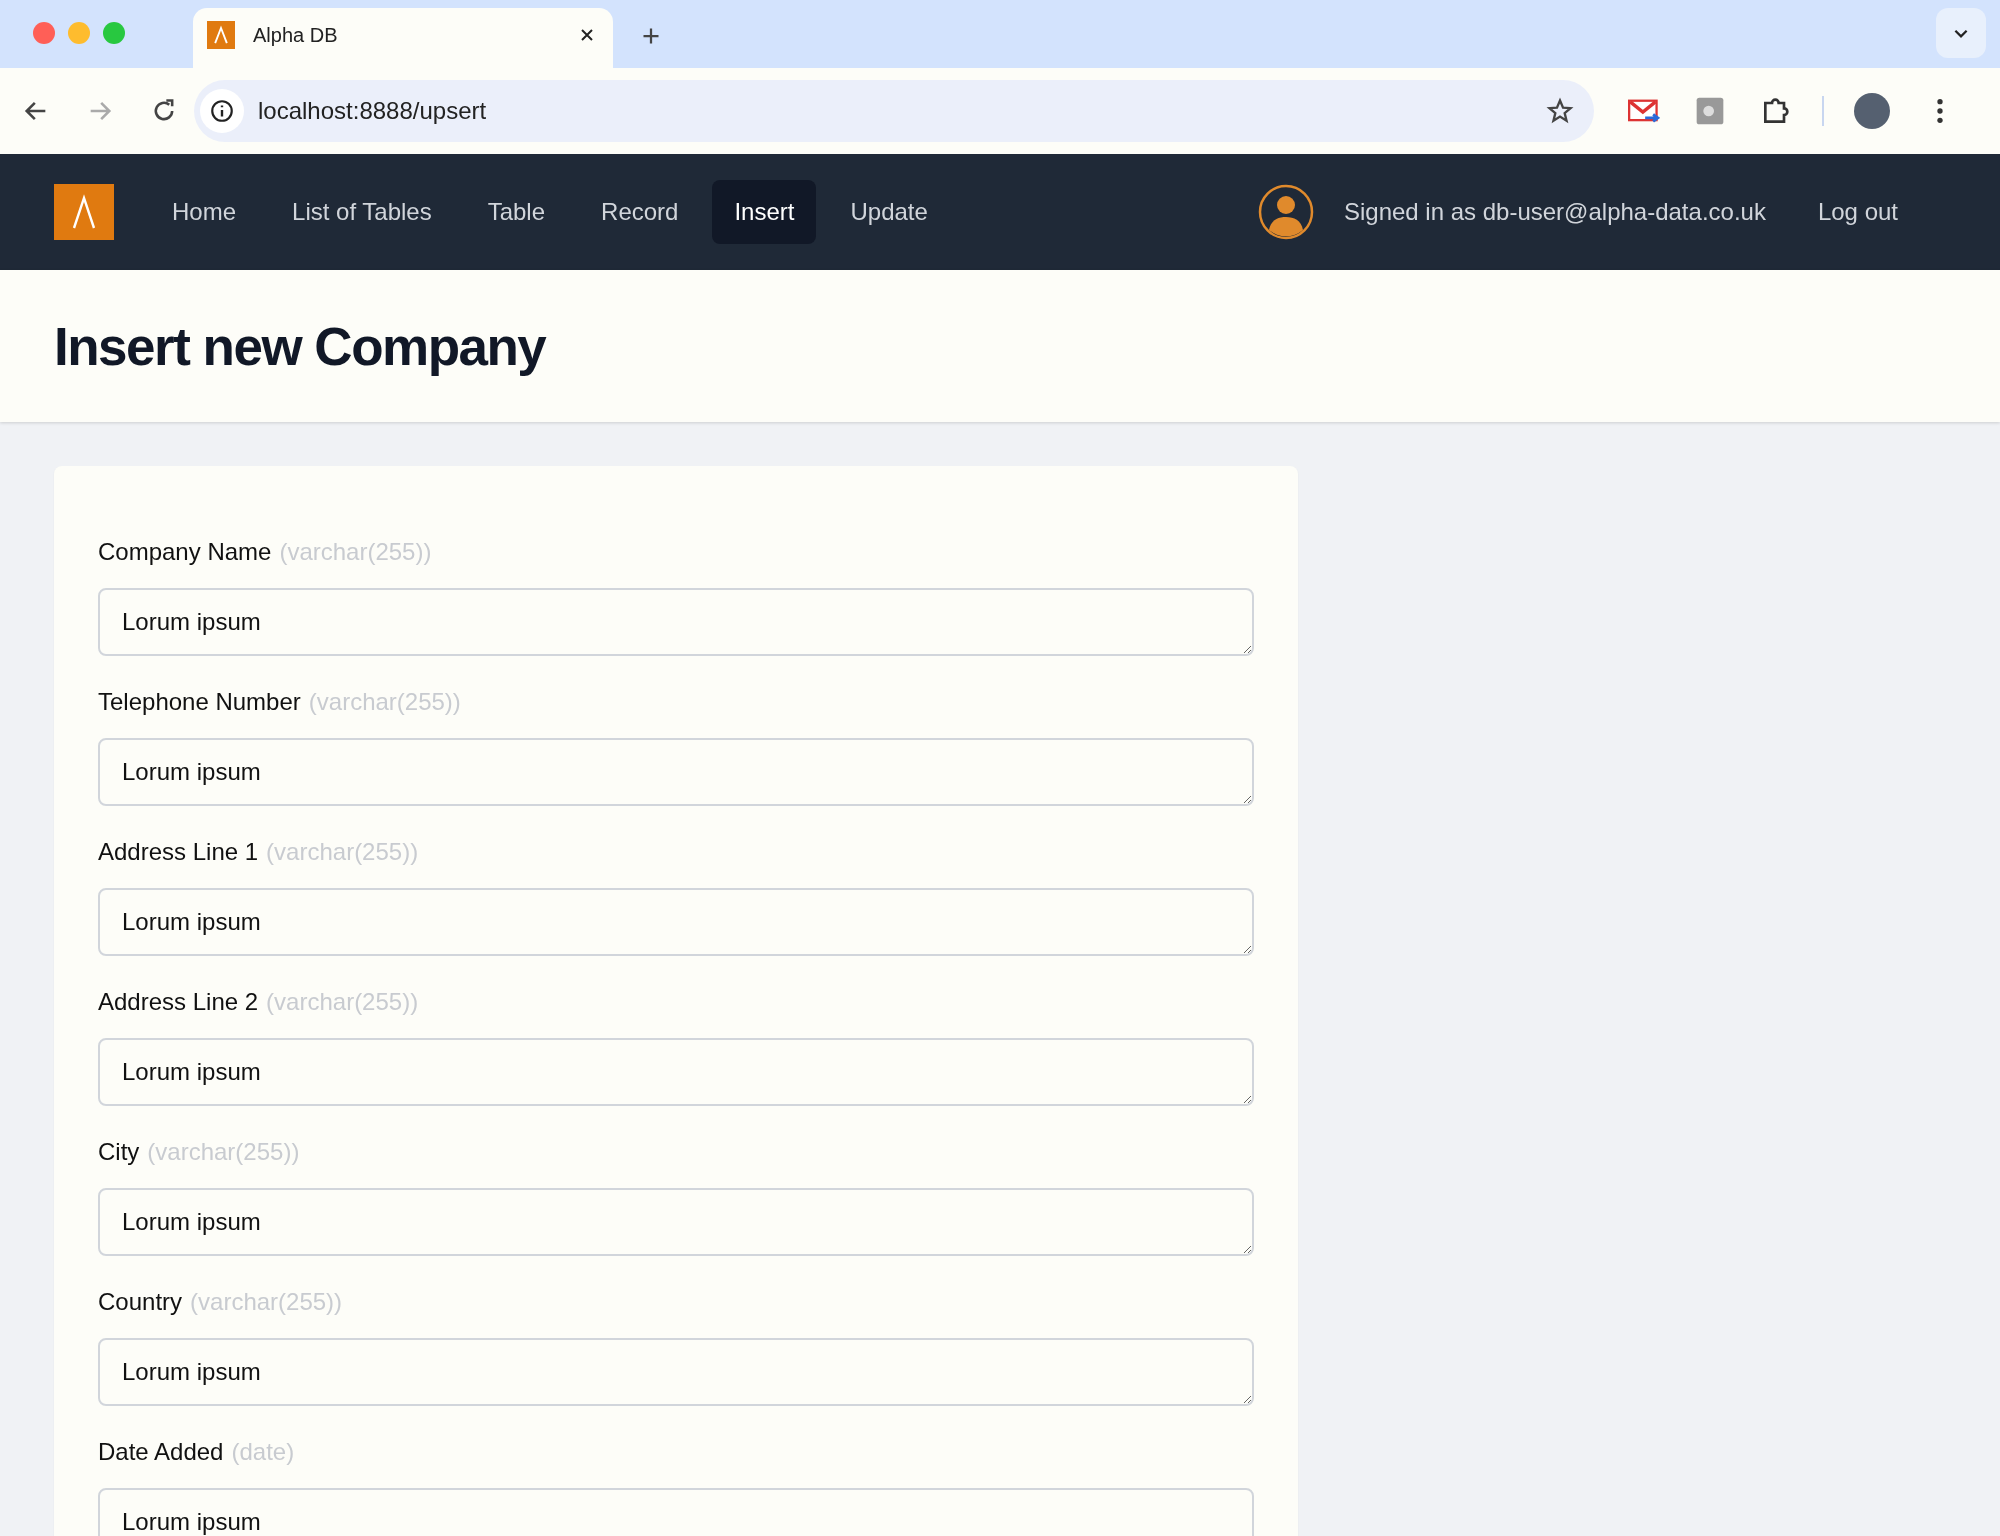 The width and height of the screenshot is (2000, 1536). Describe the element at coordinates (300, 346) in the screenshot. I see `page-title: Insert new Company` at that location.